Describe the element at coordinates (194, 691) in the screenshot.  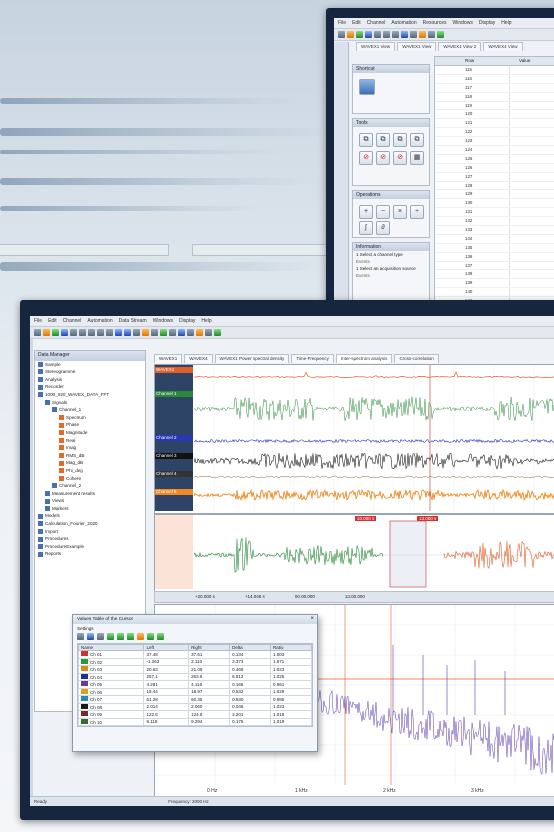
I see `table-row: Ch 06 18.44 18.97 0.532 1.029` at that location.